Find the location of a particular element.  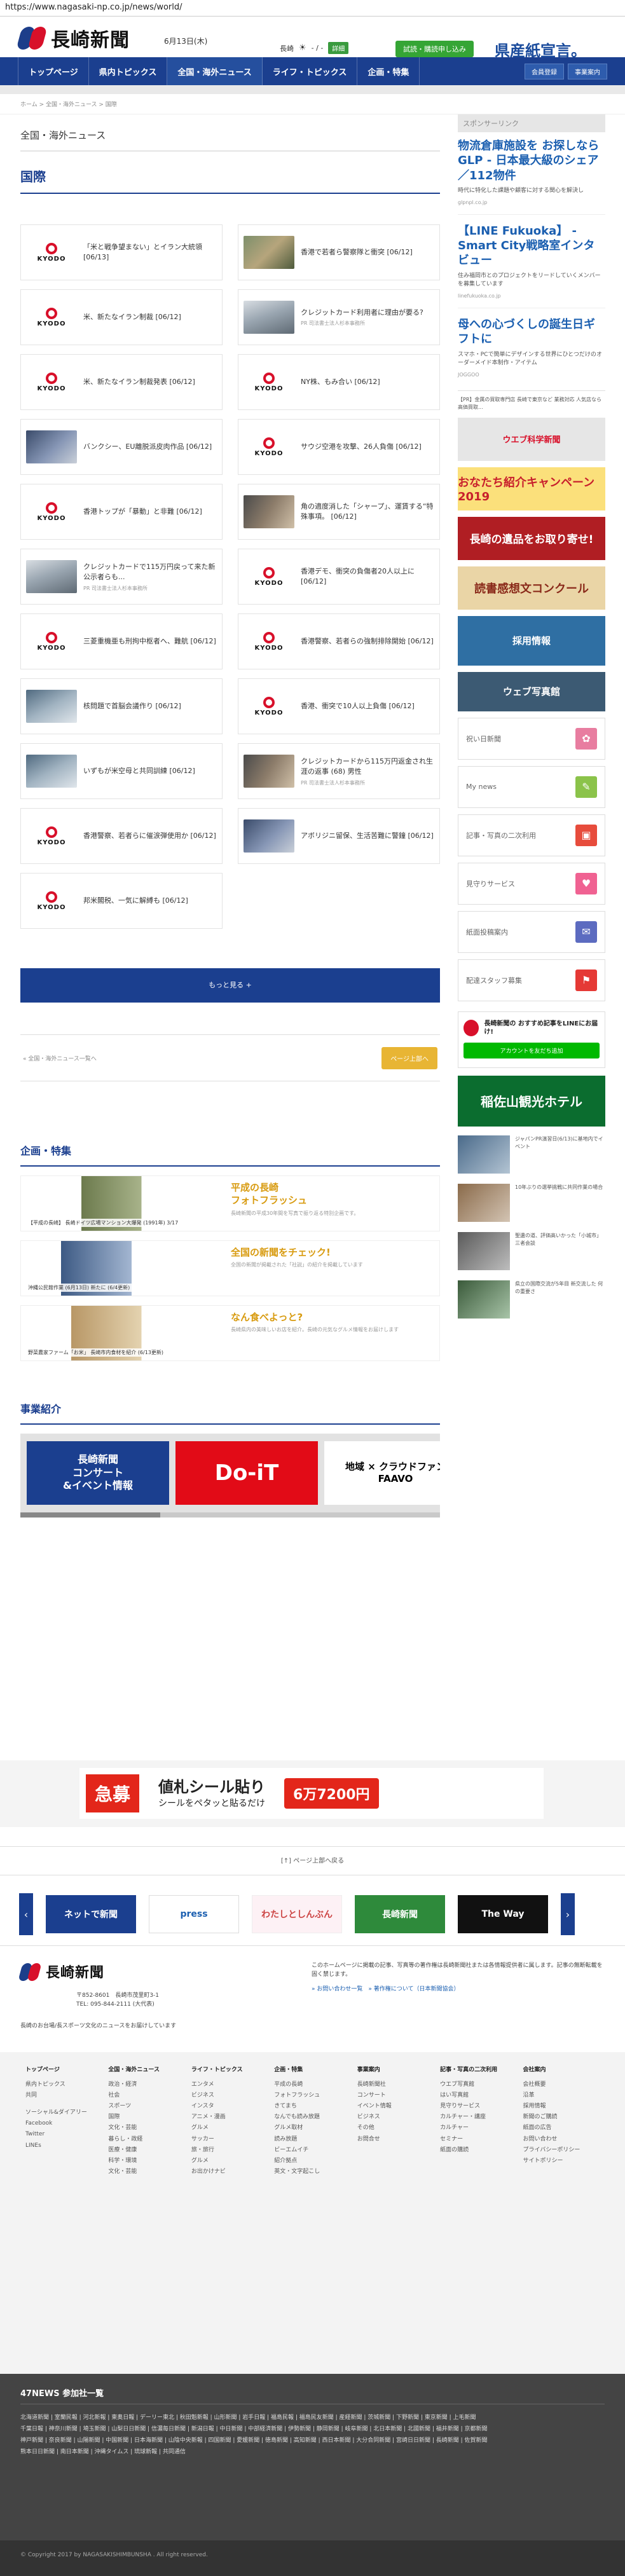

footer-link: サイトポリシー is located at coordinates (562, 2161).